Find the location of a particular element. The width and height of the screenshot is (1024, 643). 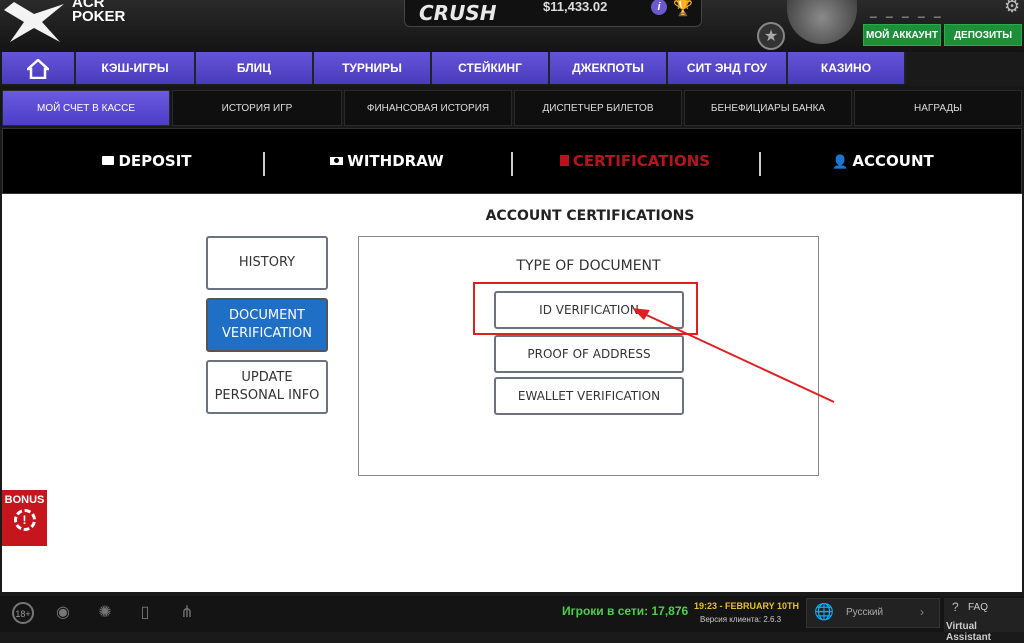

home-icon is located at coordinates (38, 69).